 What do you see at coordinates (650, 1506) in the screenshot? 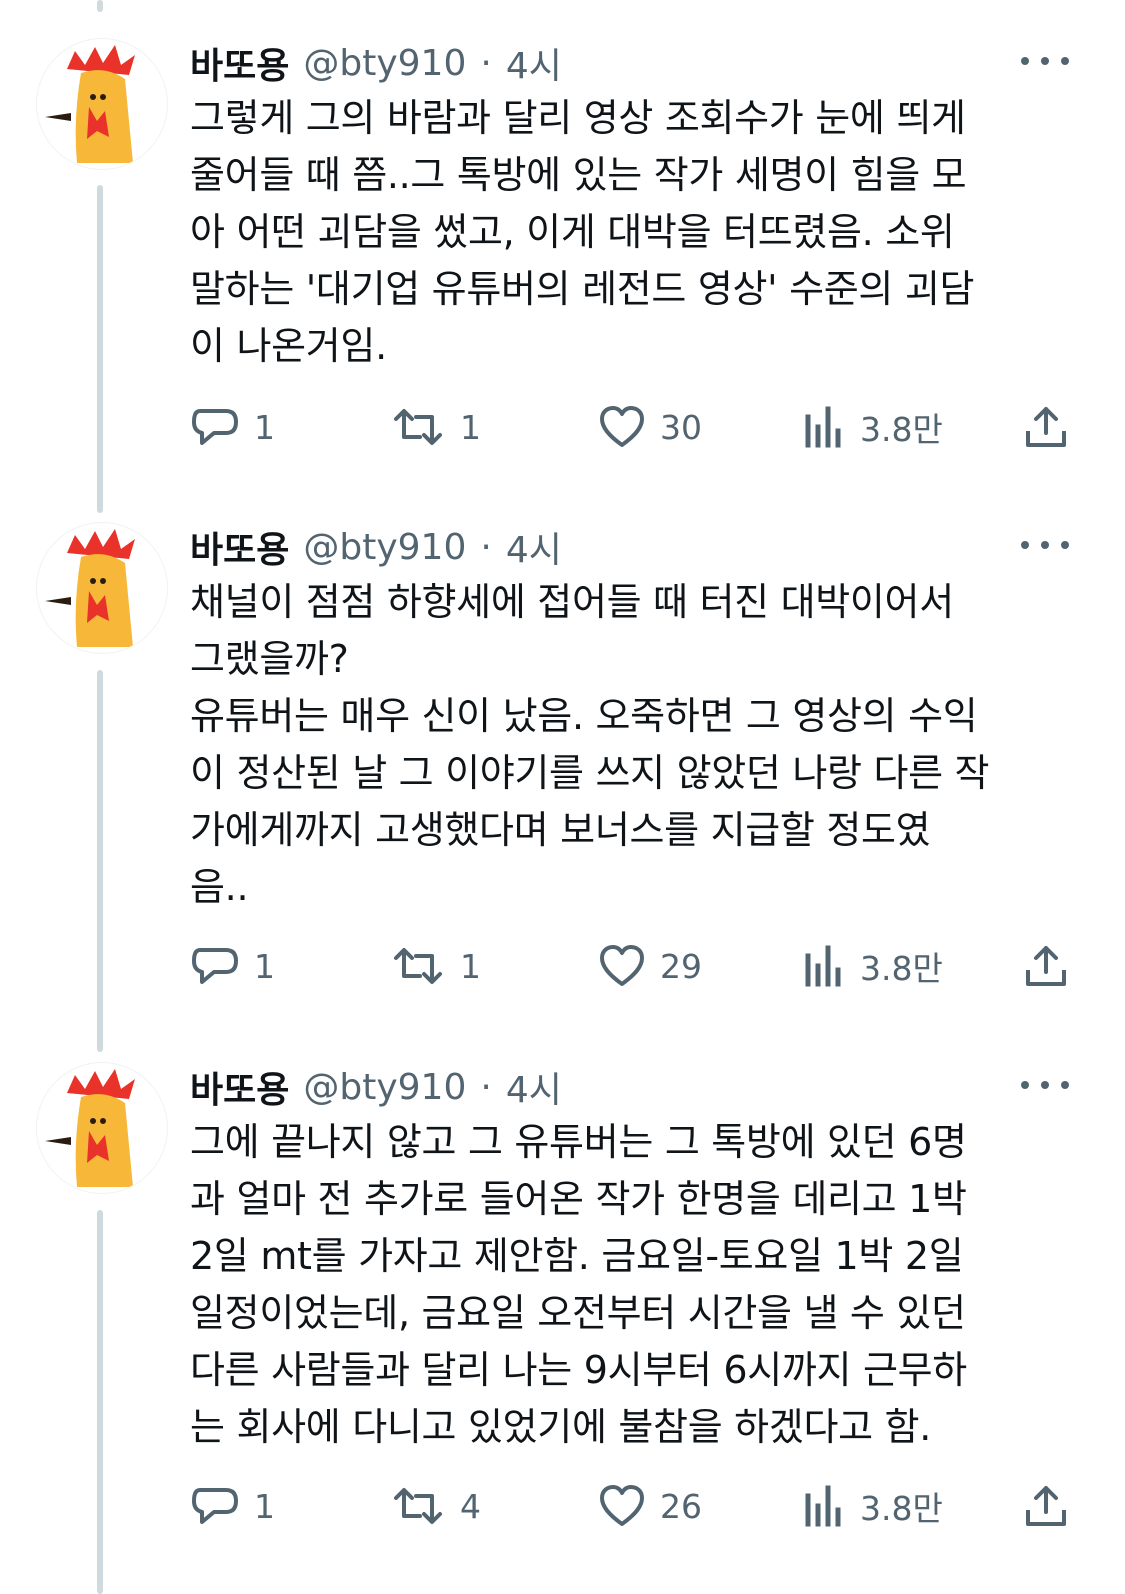
I see `like-button: 26` at bounding box center [650, 1506].